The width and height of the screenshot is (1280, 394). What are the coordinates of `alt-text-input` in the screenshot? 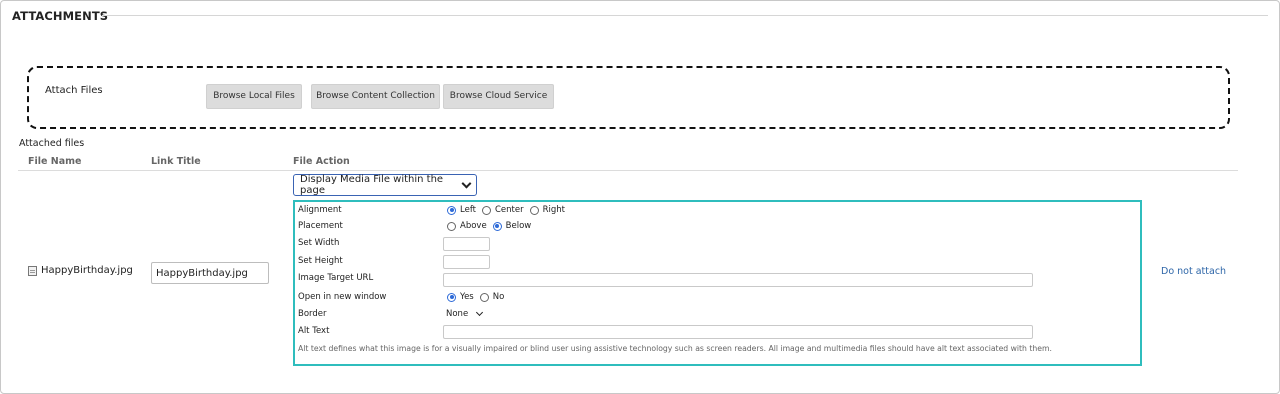 It's located at (738, 332).